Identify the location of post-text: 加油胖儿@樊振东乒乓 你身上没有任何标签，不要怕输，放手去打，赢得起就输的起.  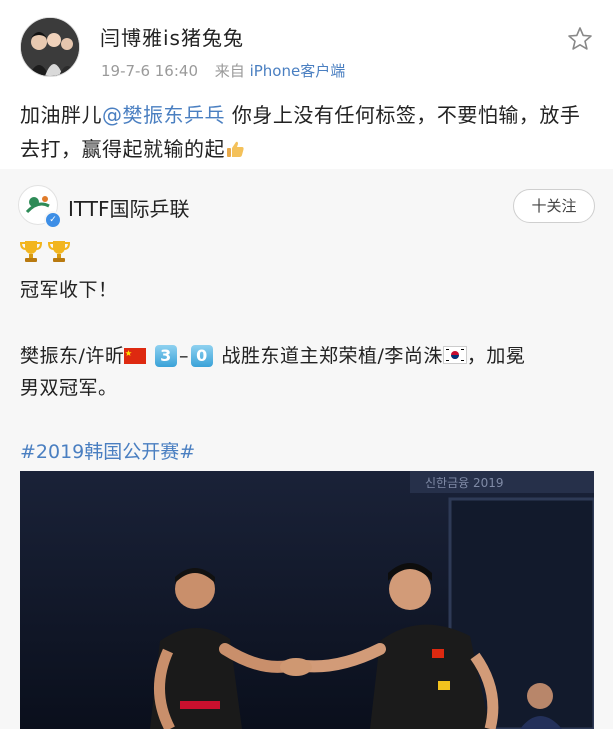
(310, 132).